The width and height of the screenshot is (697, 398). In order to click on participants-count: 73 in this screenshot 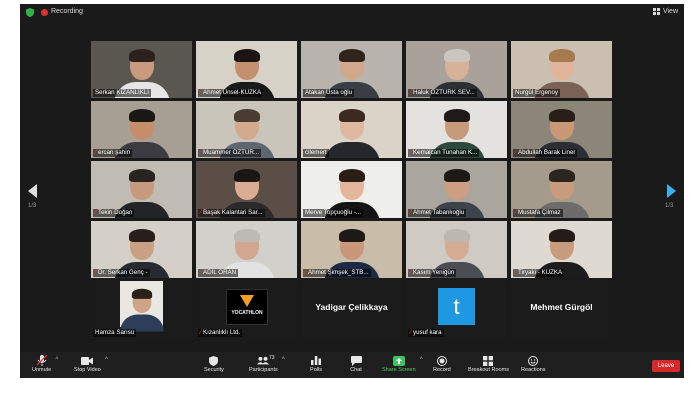, I will do `click(272, 358)`.